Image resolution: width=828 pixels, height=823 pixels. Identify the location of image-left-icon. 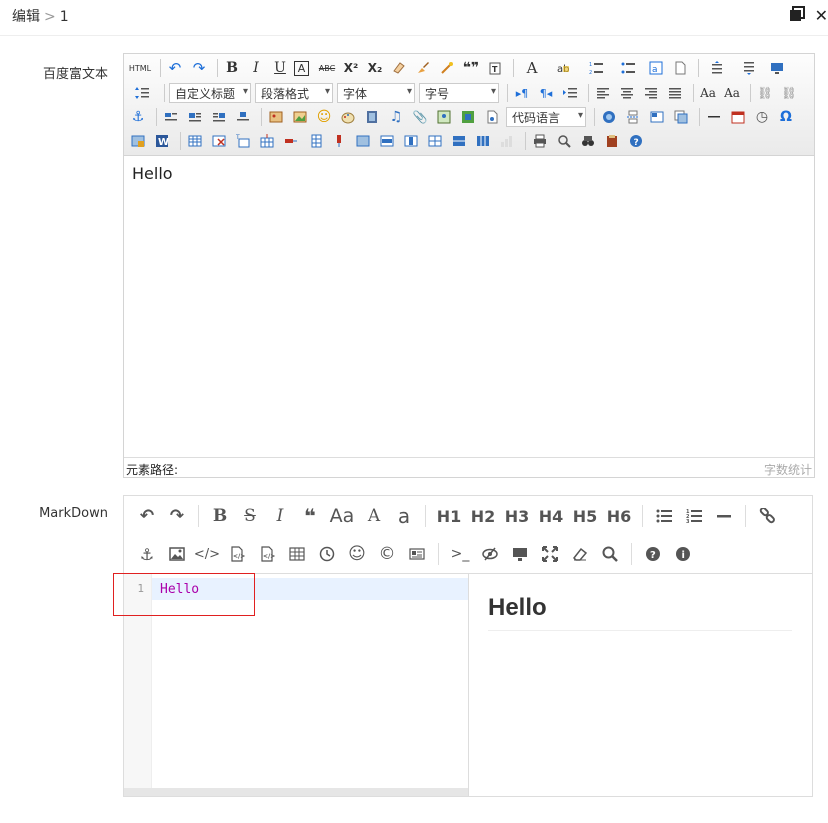
(195, 117).